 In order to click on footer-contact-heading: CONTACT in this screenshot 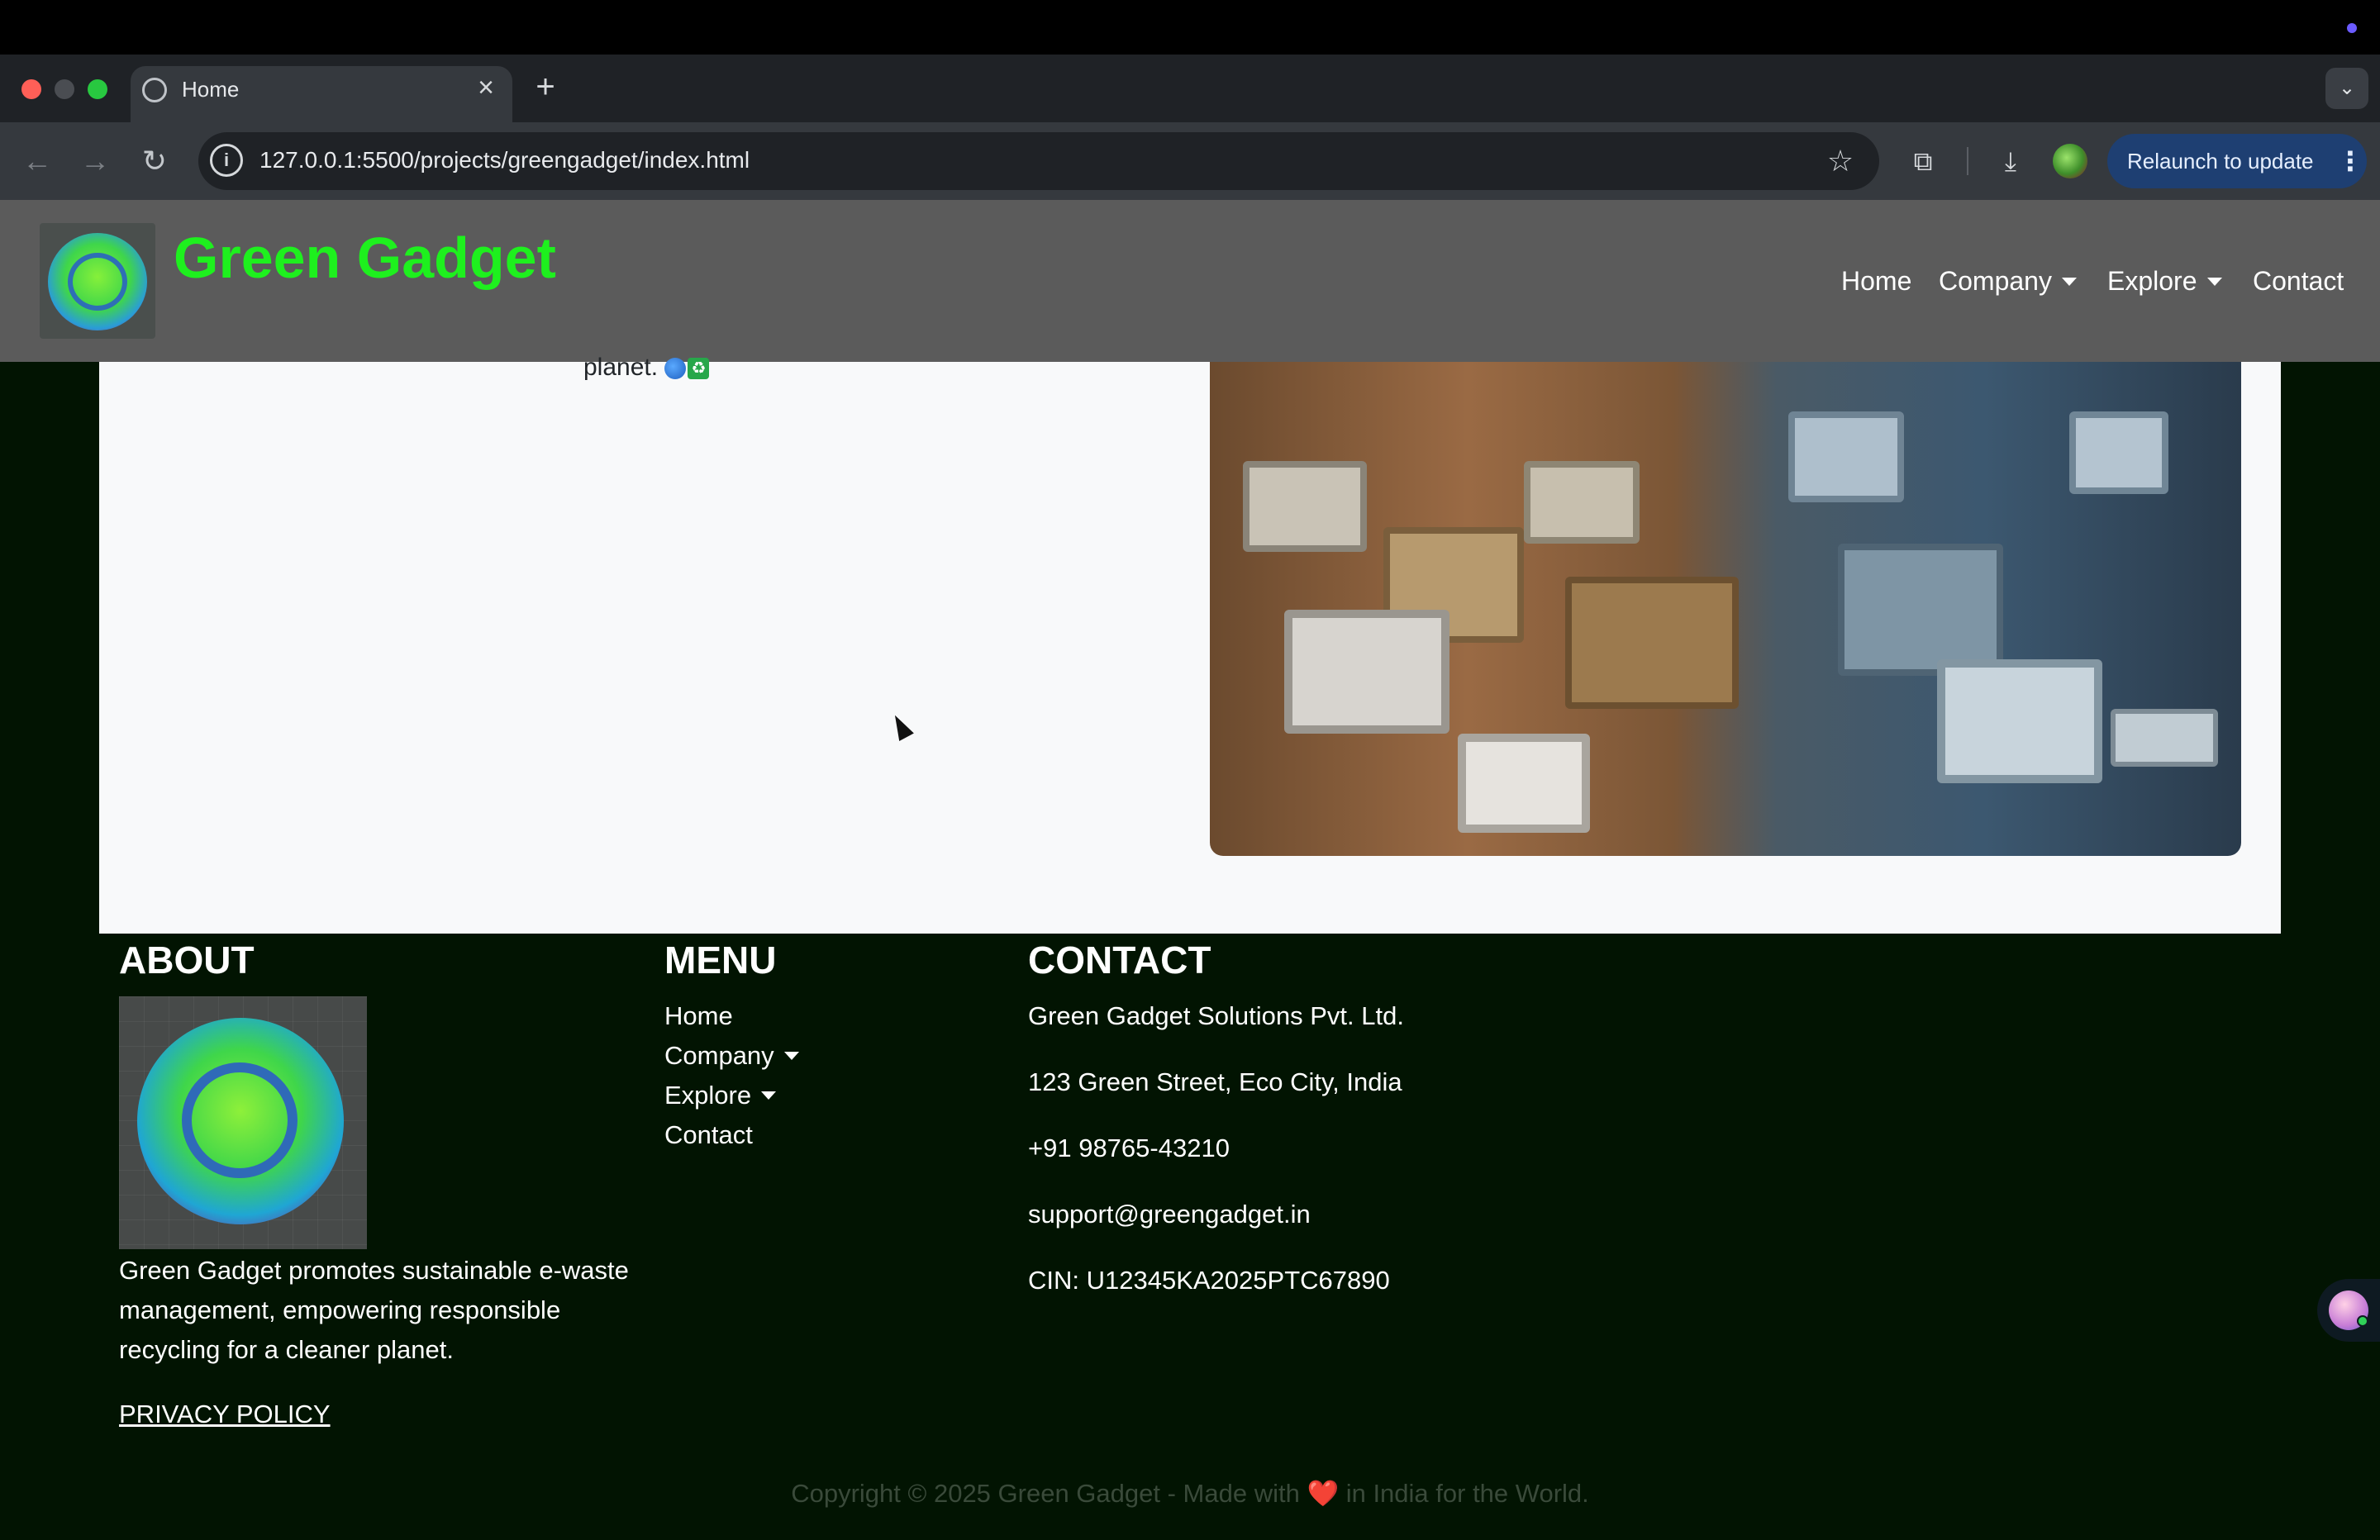, I will do `click(1119, 961)`.